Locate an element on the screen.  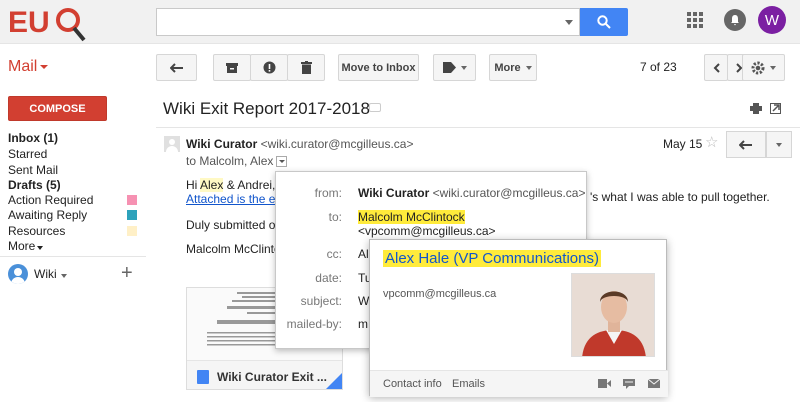
sidebar-item-drafts: Drafts (5) is located at coordinates (34, 185).